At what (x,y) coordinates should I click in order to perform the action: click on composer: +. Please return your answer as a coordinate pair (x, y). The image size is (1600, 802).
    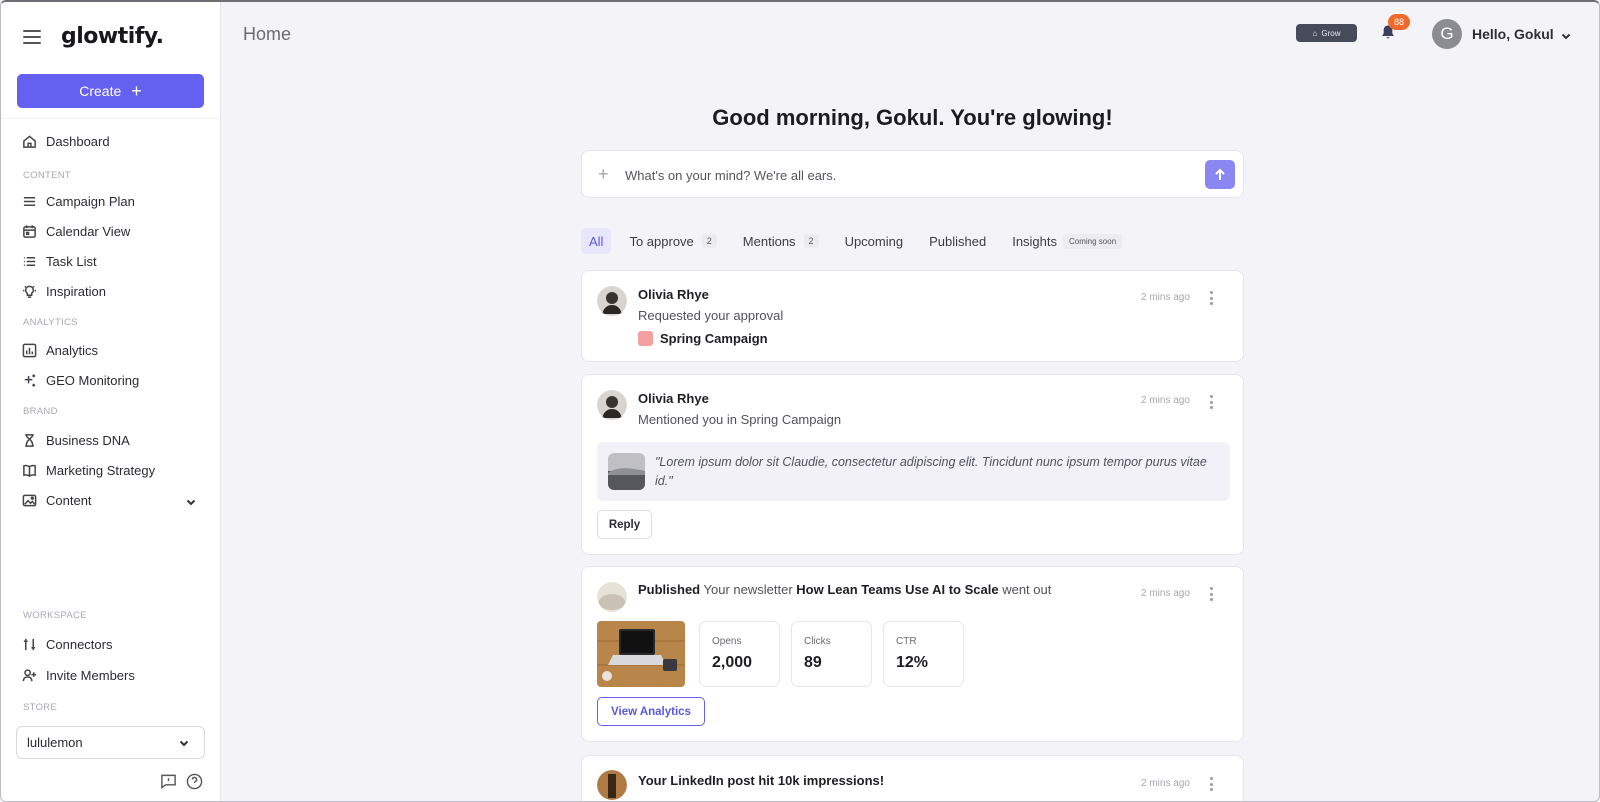
    Looking at the image, I should click on (912, 174).